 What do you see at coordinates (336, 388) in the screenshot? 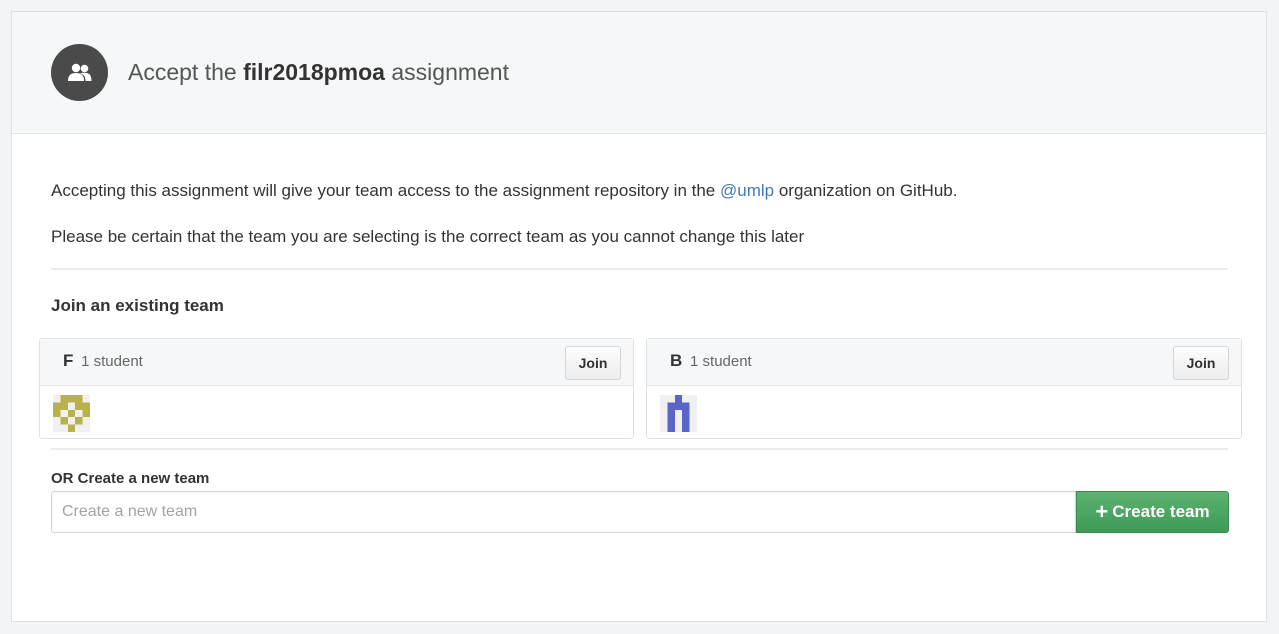
I see `team-card-f: F 1 student Join` at bounding box center [336, 388].